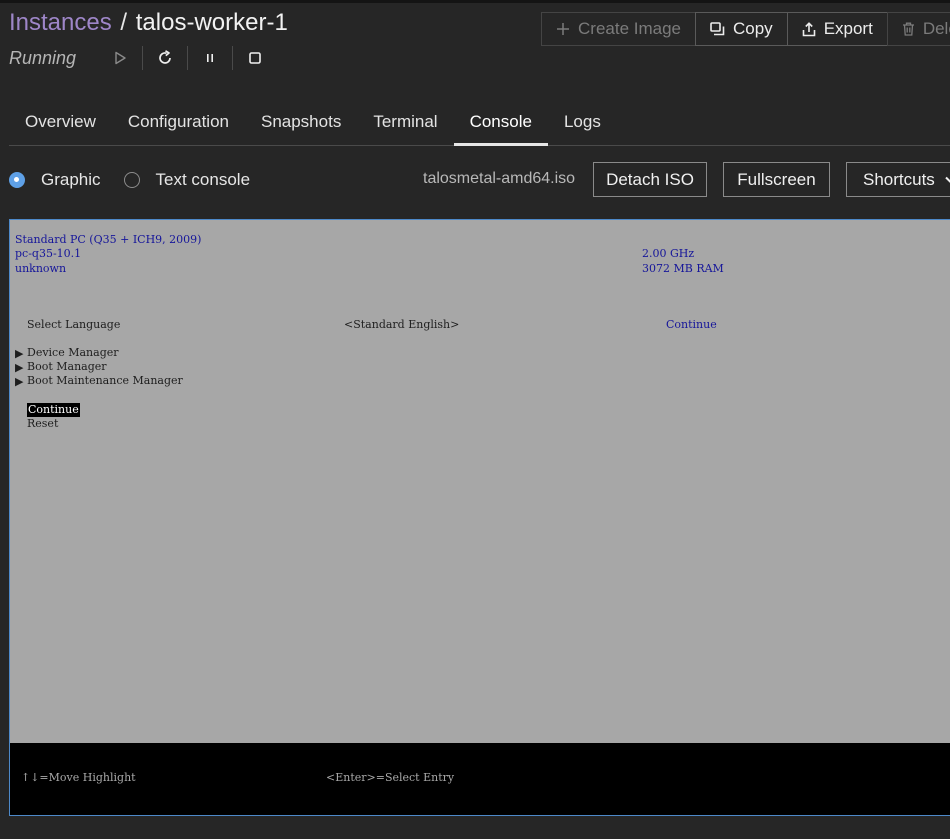  What do you see at coordinates (74, 324) in the screenshot?
I see `select-language-label: Select Language` at bounding box center [74, 324].